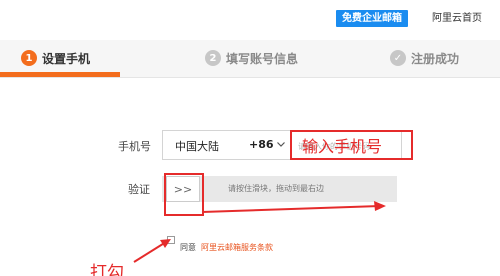 This screenshot has height=276, width=500. What do you see at coordinates (107, 269) in the screenshot?
I see `check-annotation-text: 打勾` at bounding box center [107, 269].